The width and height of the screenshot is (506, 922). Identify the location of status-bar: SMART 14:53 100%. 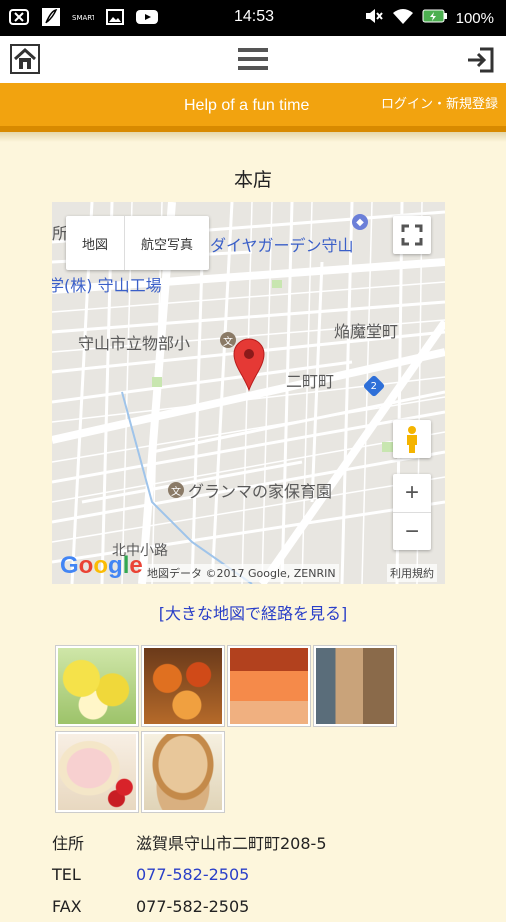
(253, 18).